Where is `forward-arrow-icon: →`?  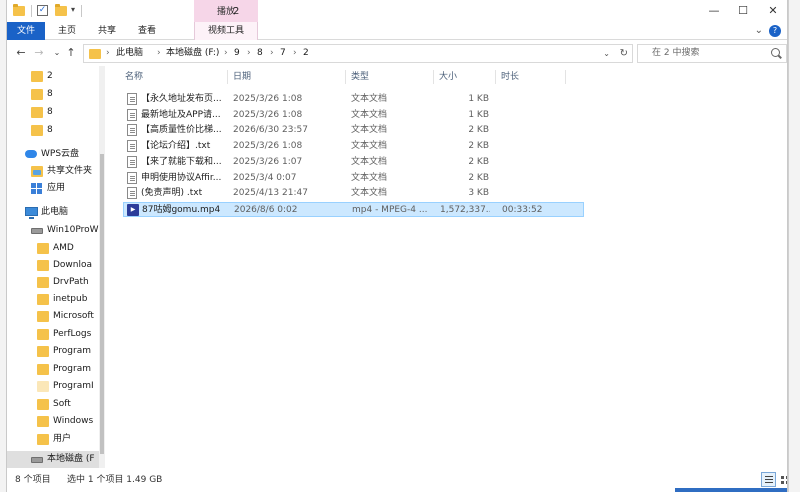 forward-arrow-icon: → is located at coordinates (39, 53).